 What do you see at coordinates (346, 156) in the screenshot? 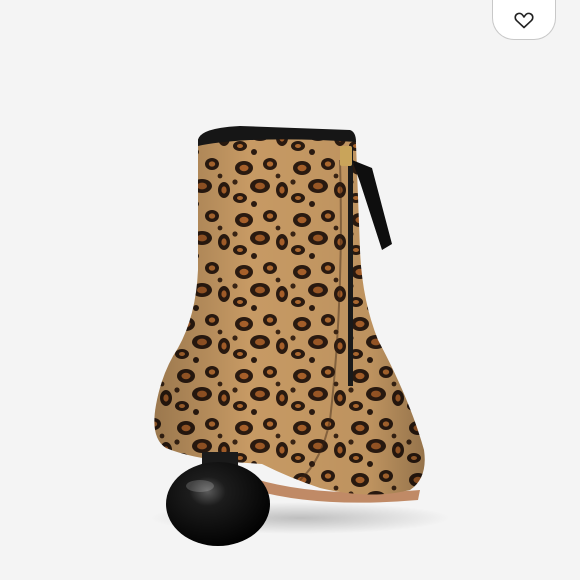
I see `zipper-slider` at bounding box center [346, 156].